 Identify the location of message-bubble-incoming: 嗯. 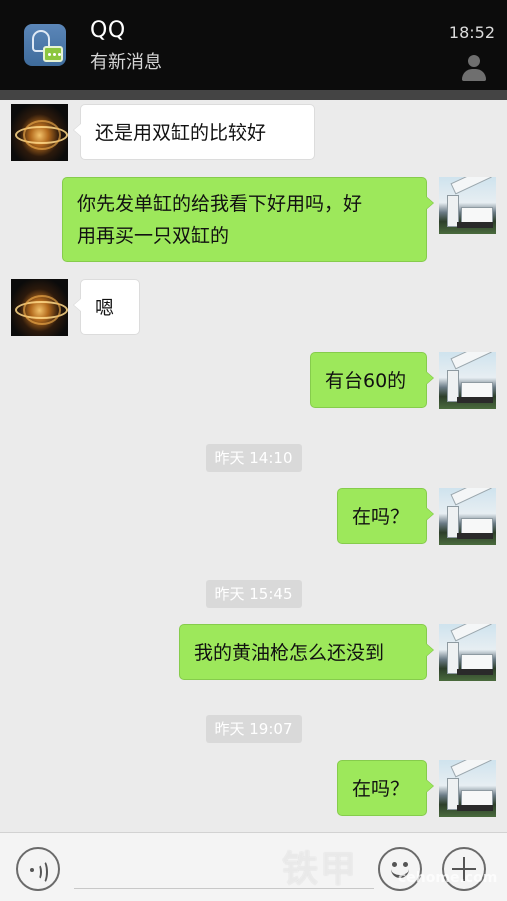
(106, 307).